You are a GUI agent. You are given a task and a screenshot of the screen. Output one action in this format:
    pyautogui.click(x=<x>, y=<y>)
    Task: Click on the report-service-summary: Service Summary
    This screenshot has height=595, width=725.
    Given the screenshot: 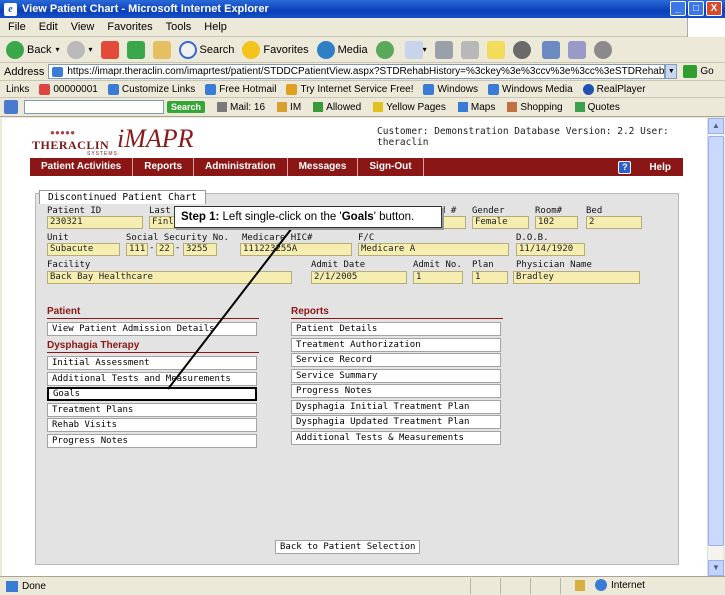 What is the action you would take?
    pyautogui.click(x=396, y=376)
    